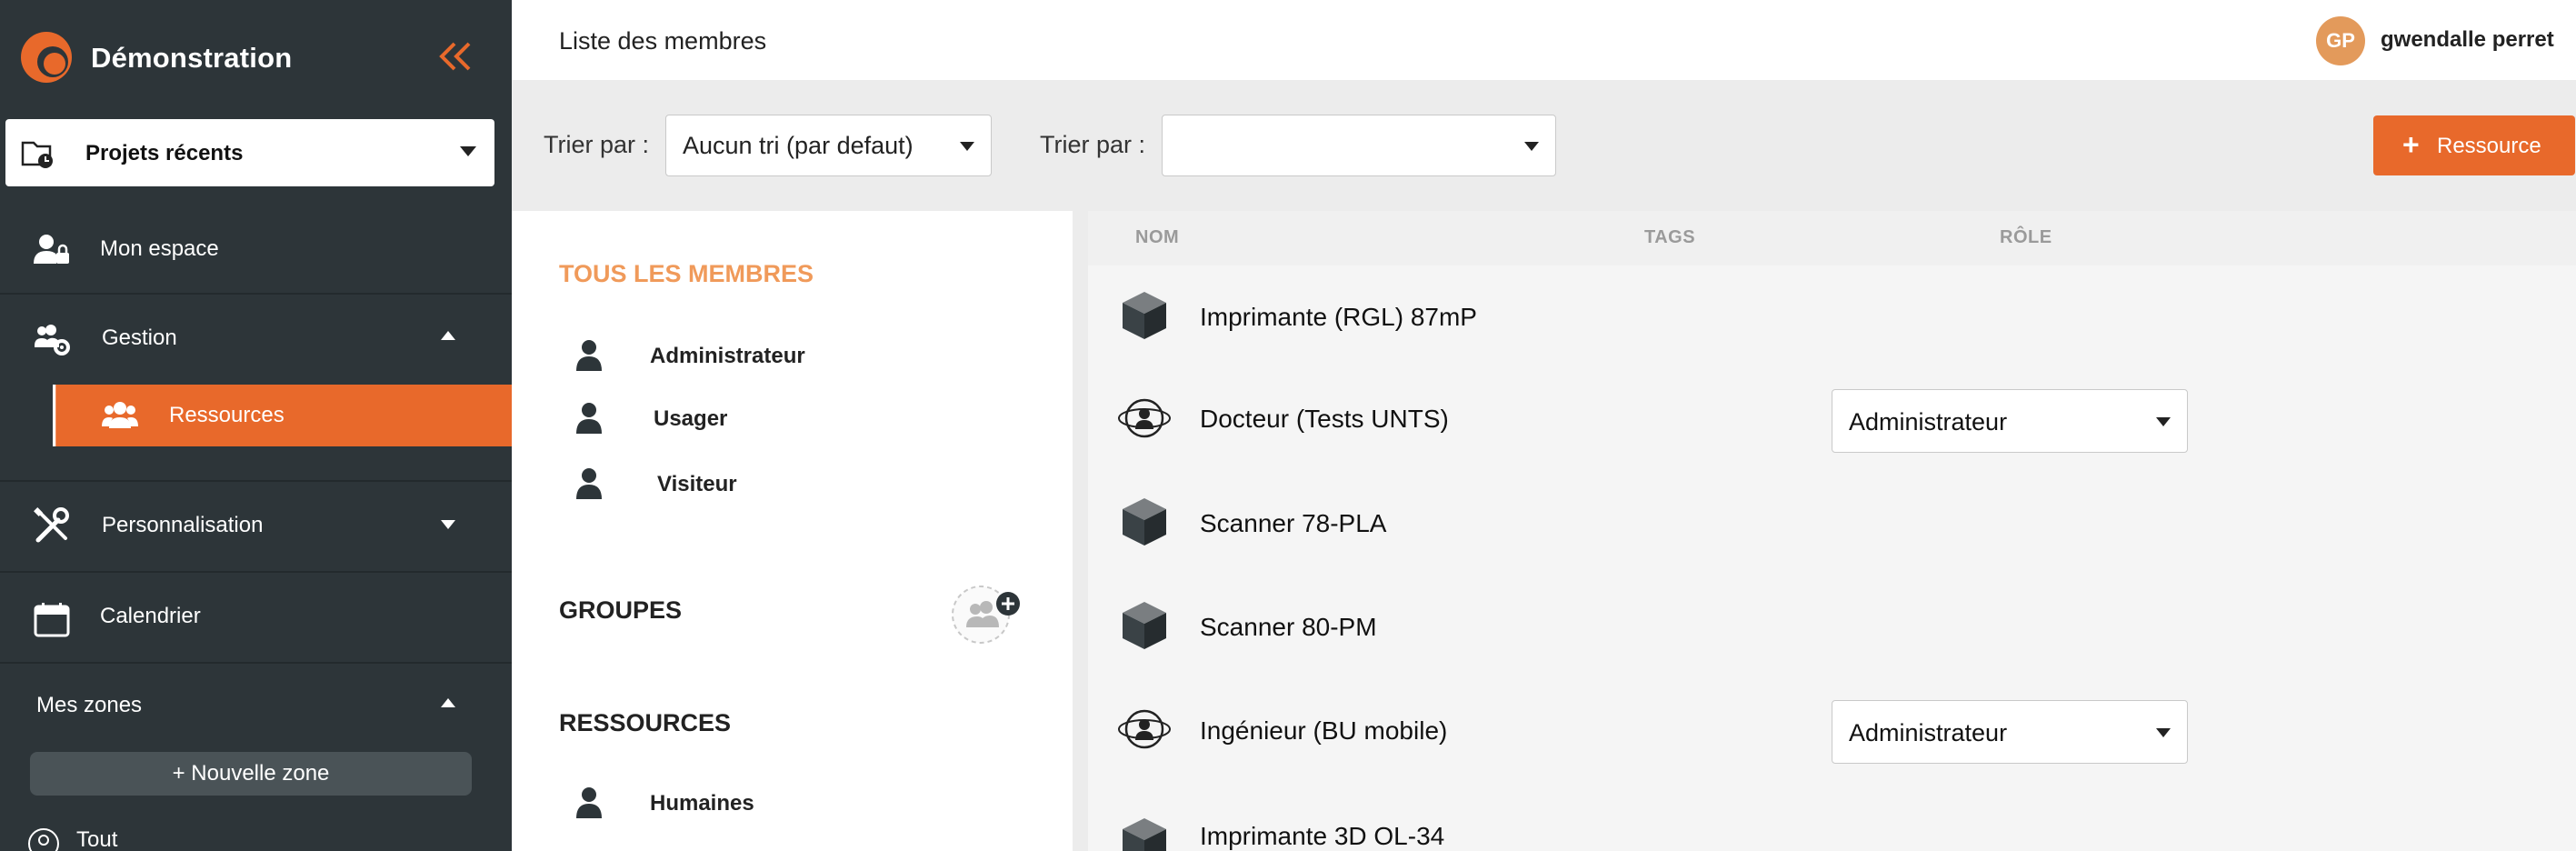  Describe the element at coordinates (51, 249) in the screenshot. I see `user-lock-icon` at that location.